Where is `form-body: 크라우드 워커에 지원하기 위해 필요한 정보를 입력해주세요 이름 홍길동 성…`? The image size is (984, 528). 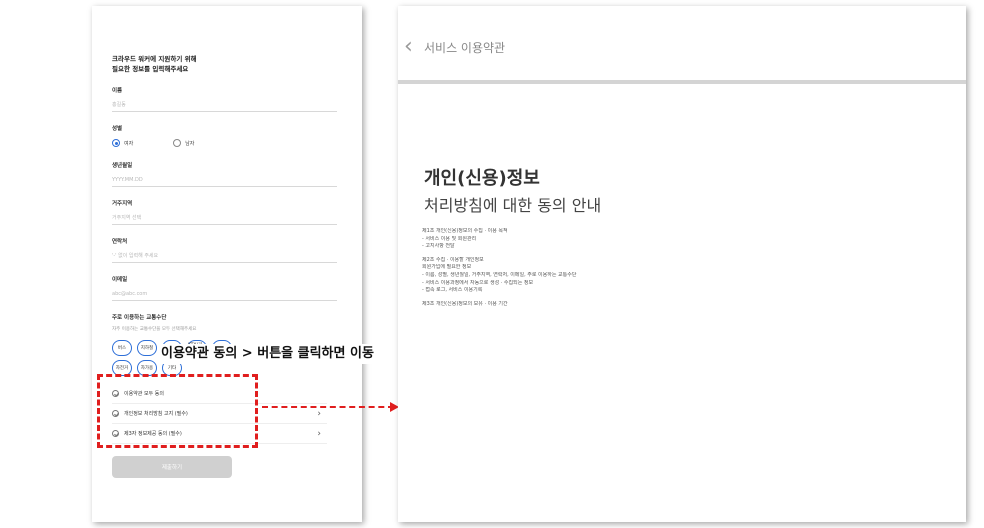 form-body: 크라우드 워커에 지원하기 위해 필요한 정보를 입력해주세요 이름 홍길동 성… is located at coordinates (224, 215).